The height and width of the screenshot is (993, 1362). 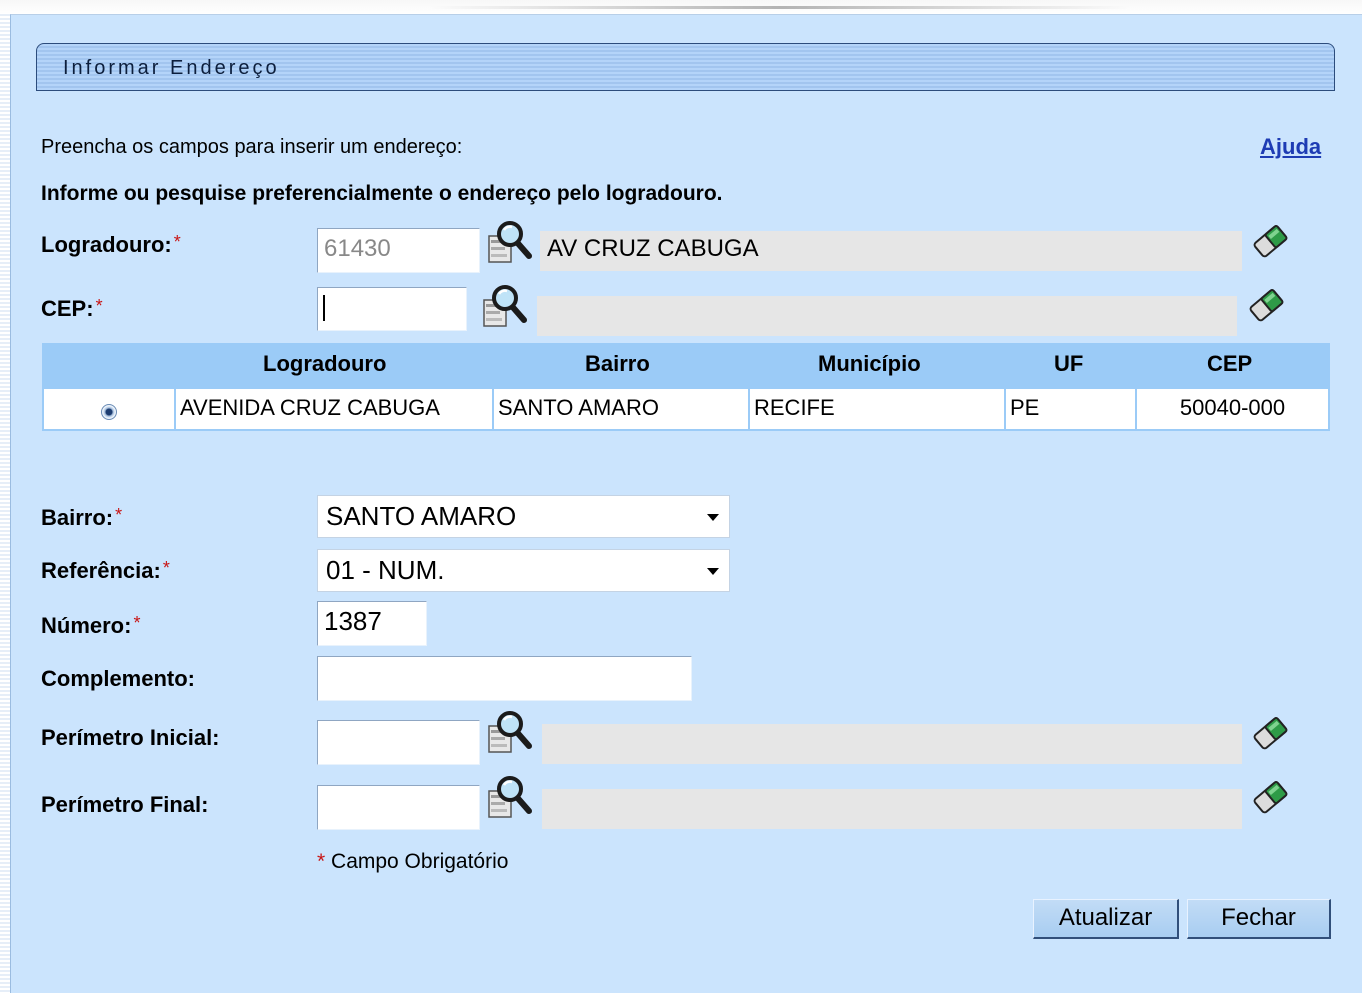 What do you see at coordinates (101, 570) in the screenshot?
I see `referencia-label-text: Referência:` at bounding box center [101, 570].